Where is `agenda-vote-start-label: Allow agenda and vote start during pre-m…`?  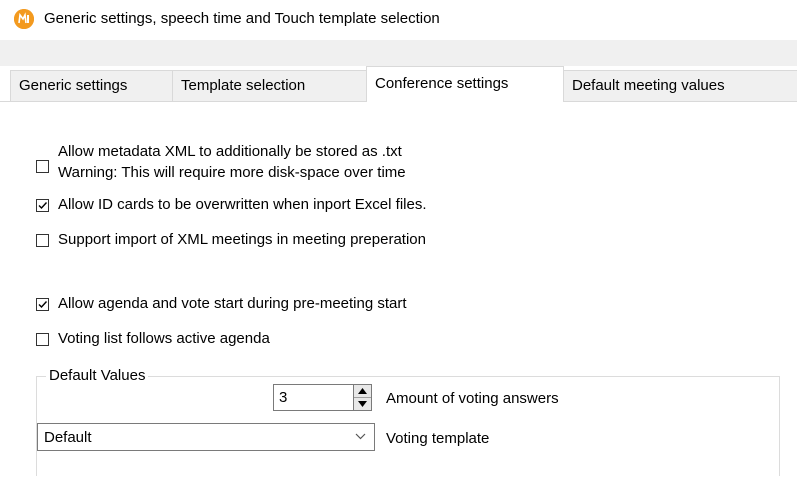
agenda-vote-start-label: Allow agenda and vote start during pre-m… is located at coordinates (232, 303).